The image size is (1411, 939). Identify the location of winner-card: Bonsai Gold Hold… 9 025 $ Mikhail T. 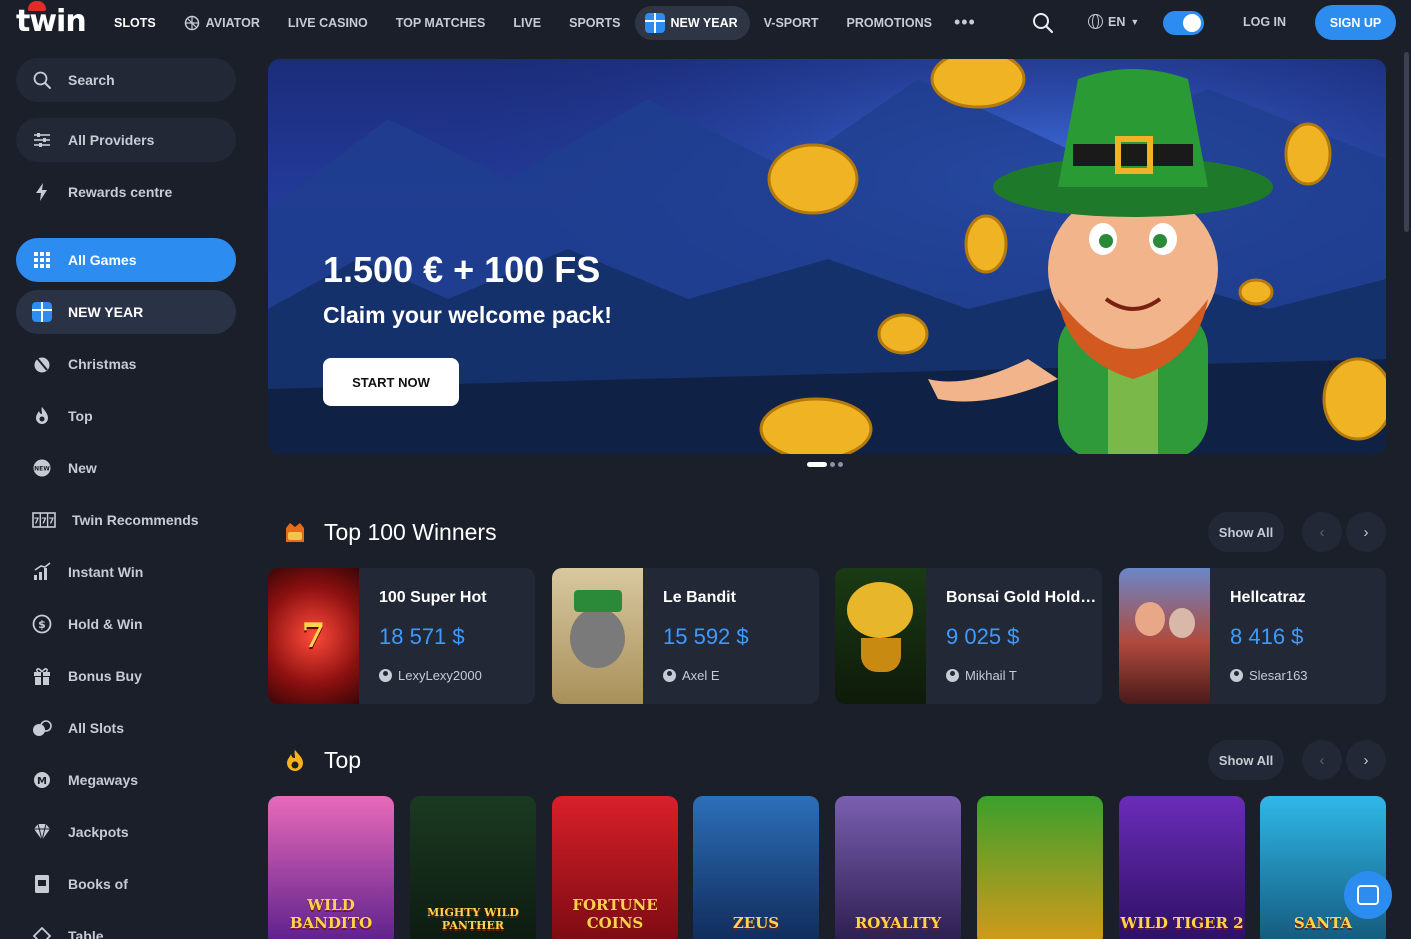
(968, 636).